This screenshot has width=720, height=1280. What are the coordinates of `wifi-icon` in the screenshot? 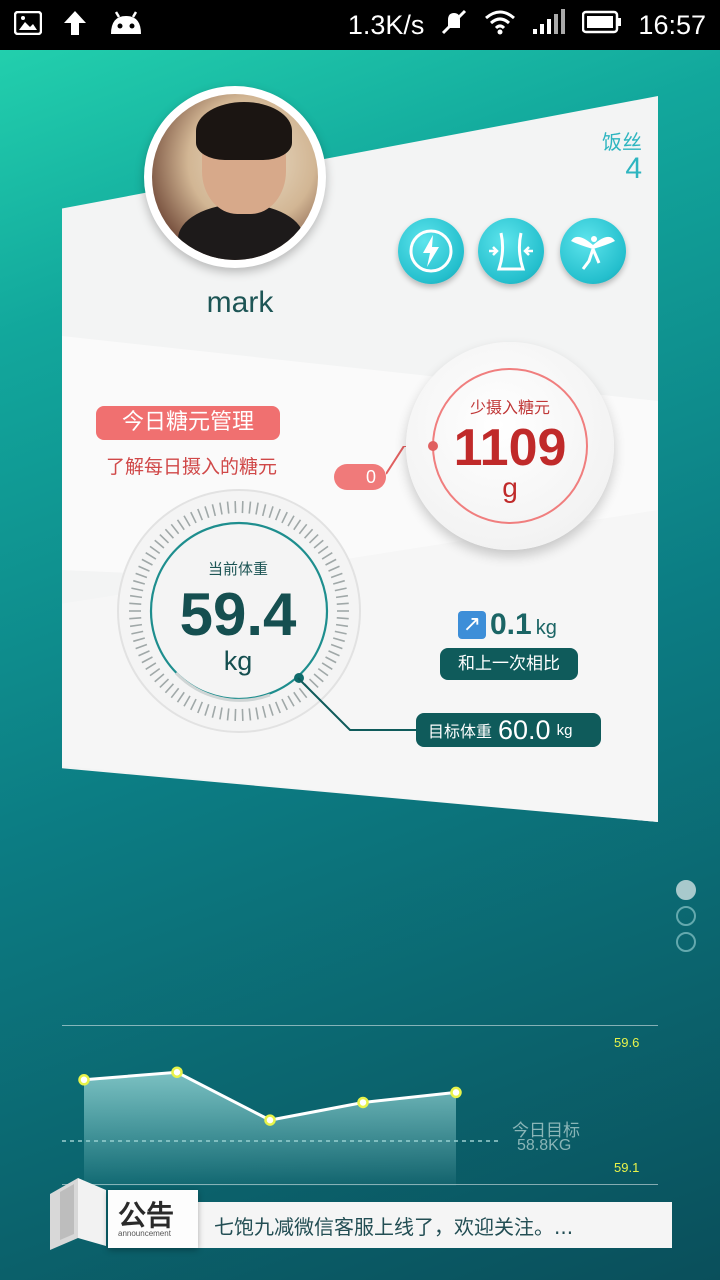 It's located at (500, 25).